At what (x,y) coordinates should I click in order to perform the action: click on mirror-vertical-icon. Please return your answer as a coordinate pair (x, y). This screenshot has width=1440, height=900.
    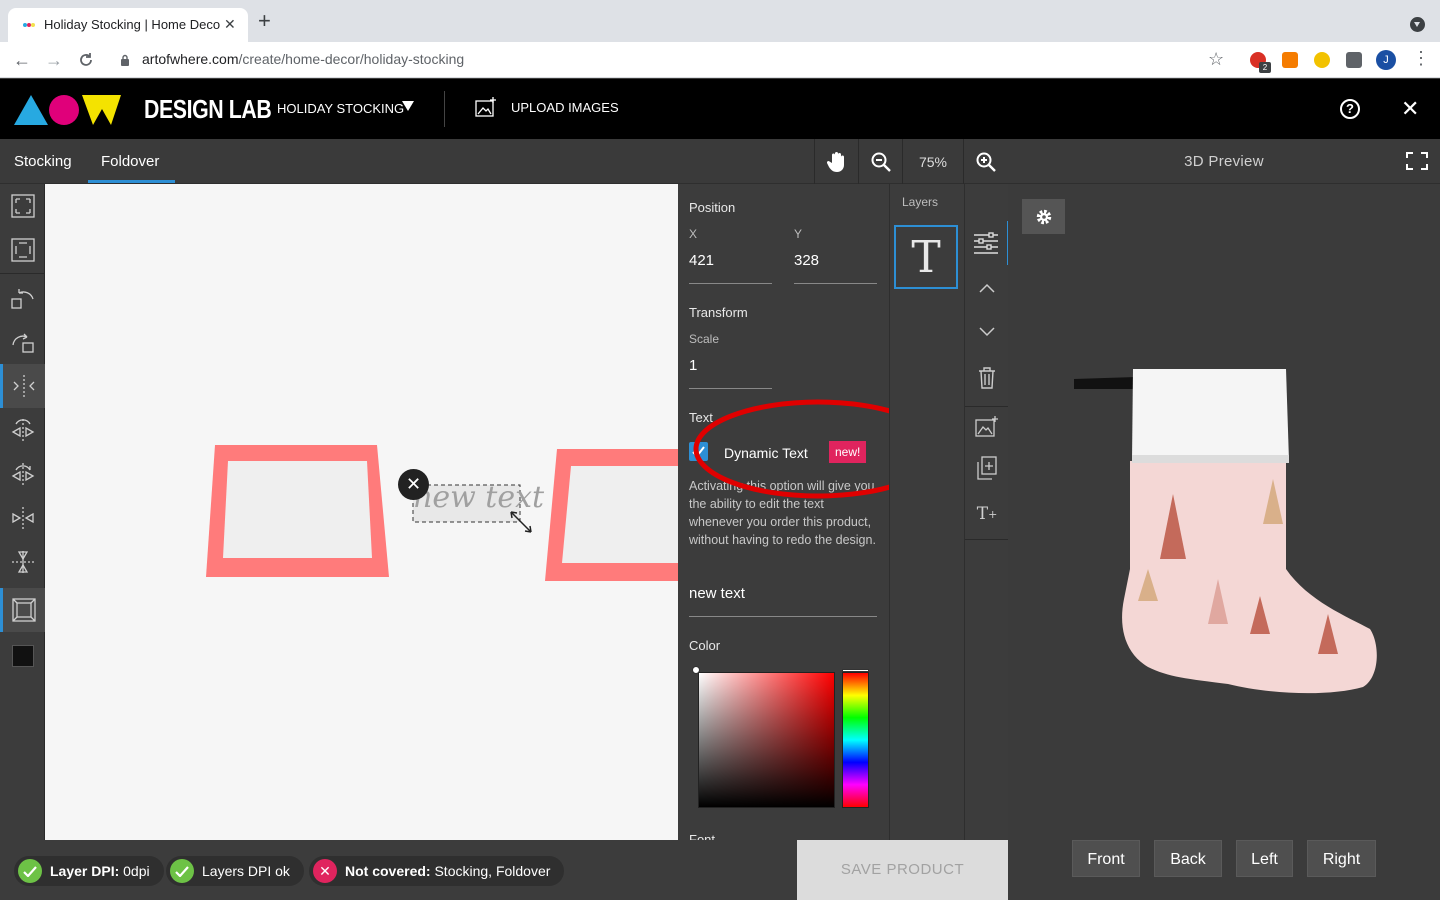
    Looking at the image, I should click on (22, 562).